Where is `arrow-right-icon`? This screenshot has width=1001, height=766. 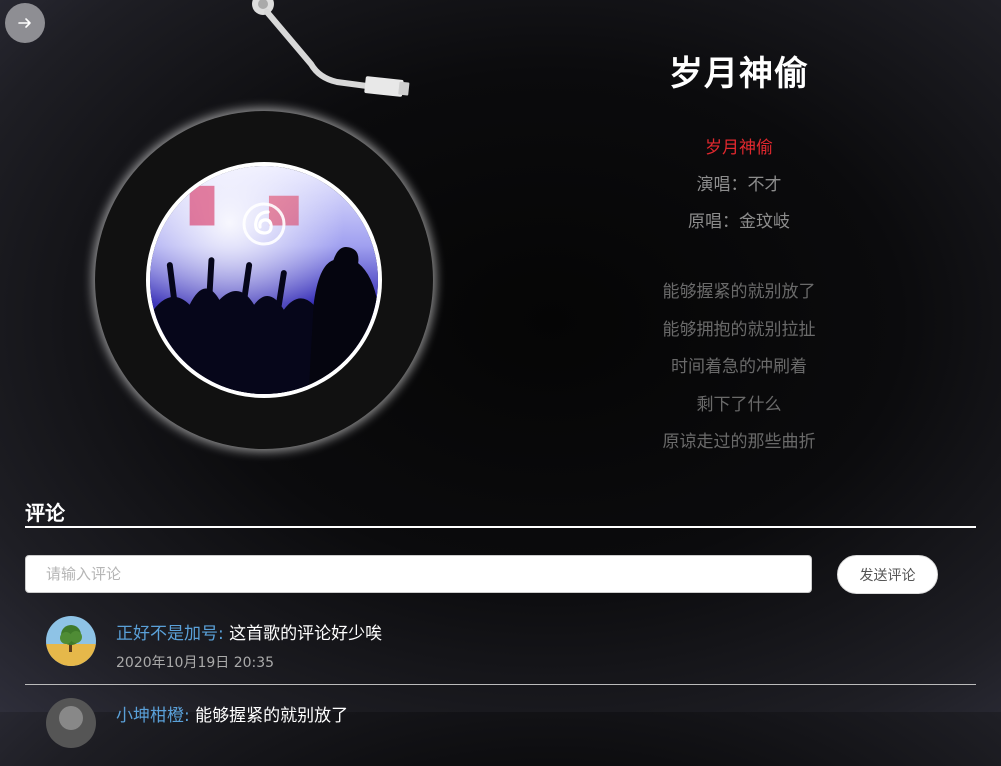 arrow-right-icon is located at coordinates (24, 23).